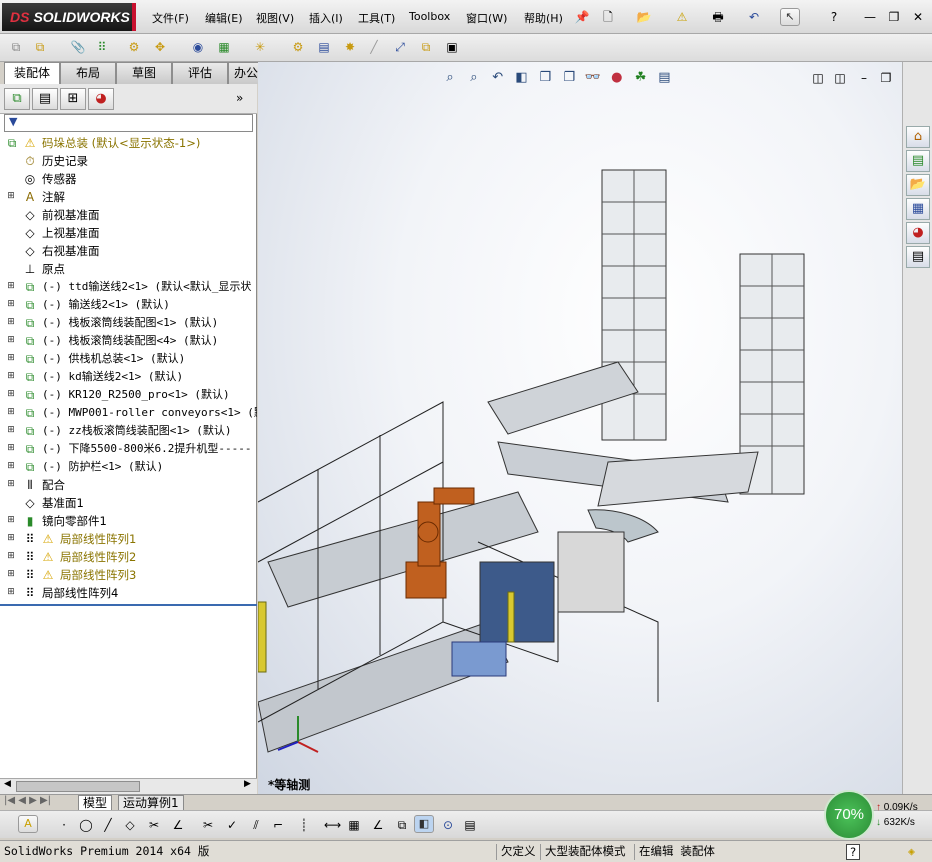  Describe the element at coordinates (470, 825) in the screenshot. I see `table-icon: ▤` at that location.